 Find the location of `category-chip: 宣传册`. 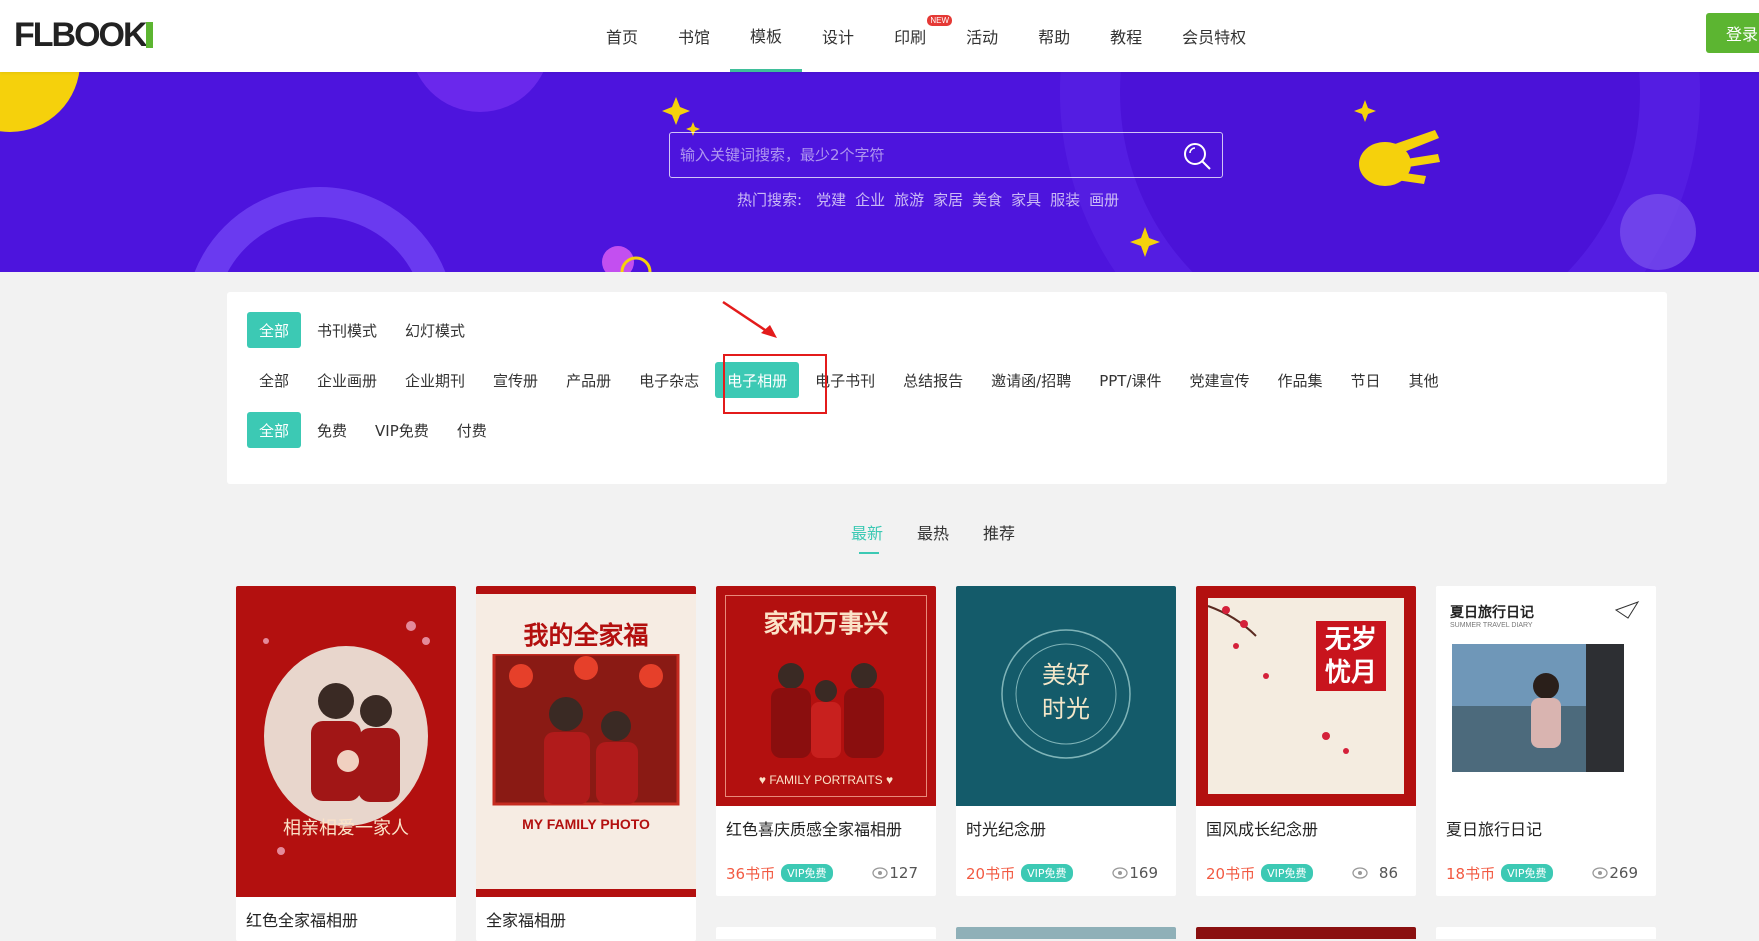

category-chip: 宣传册 is located at coordinates (515, 380).